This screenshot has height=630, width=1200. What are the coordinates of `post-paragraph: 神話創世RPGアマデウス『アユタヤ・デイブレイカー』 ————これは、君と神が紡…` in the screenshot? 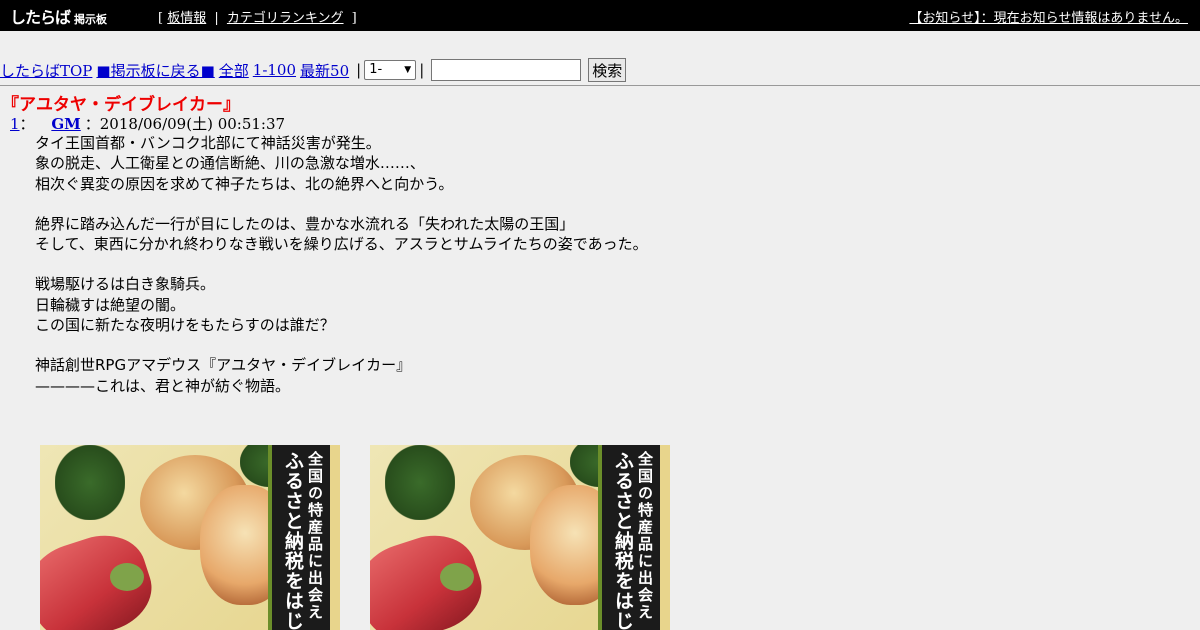 It's located at (341, 375).